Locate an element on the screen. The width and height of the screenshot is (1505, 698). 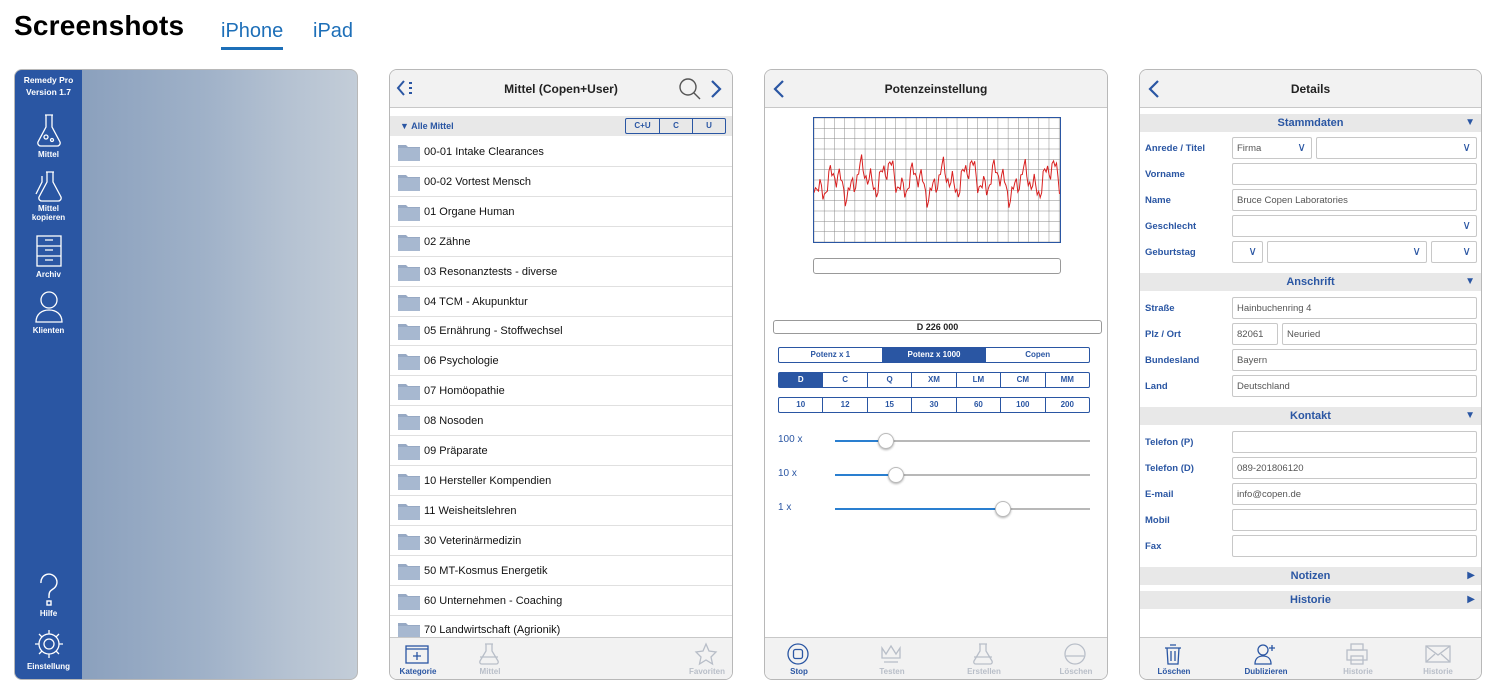
sidebar-item-archiv: Archiv is located at coordinates (48, 256).